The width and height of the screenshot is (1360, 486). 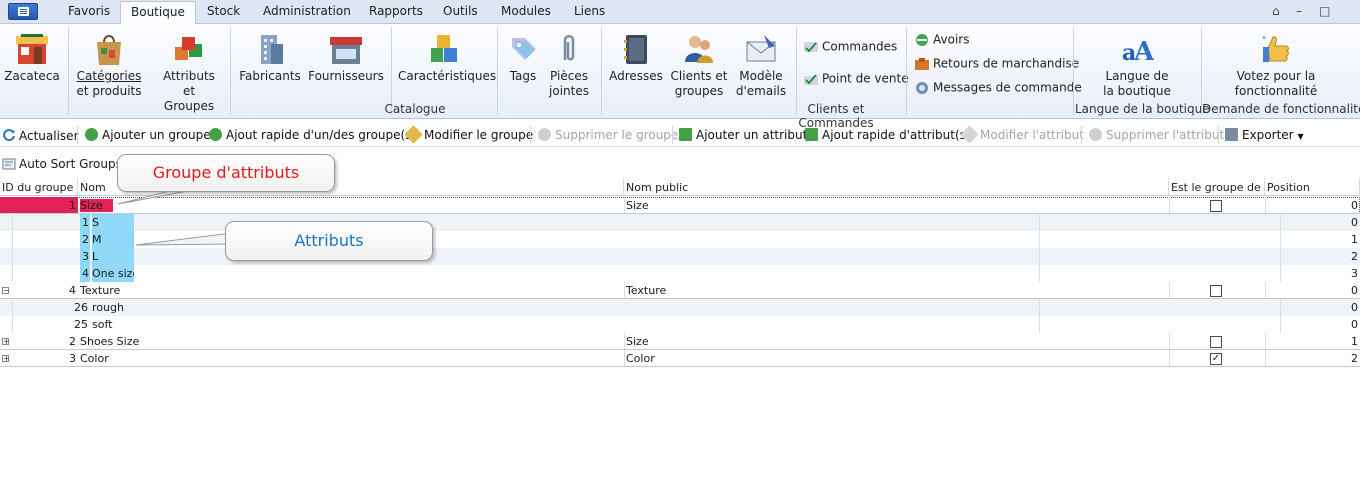 I want to click on callout-groupe-text: Groupe d'attributs, so click(x=226, y=172).